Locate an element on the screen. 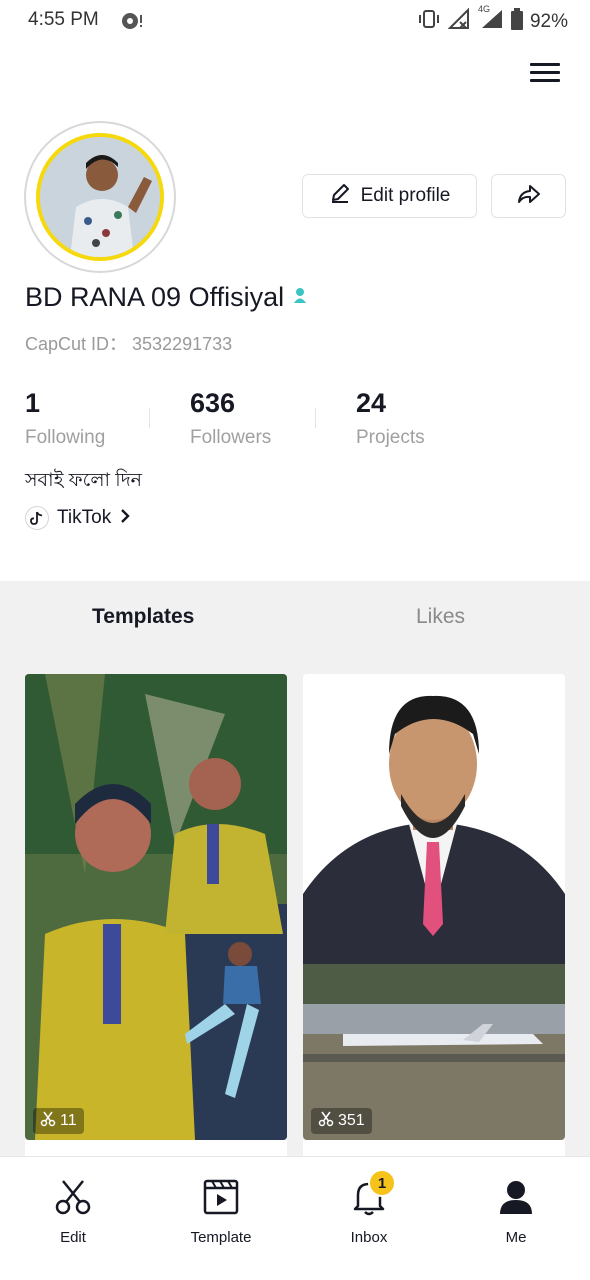 This screenshot has height=1280, width=590. inbox-notification-badge: 1 is located at coordinates (382, 1183).